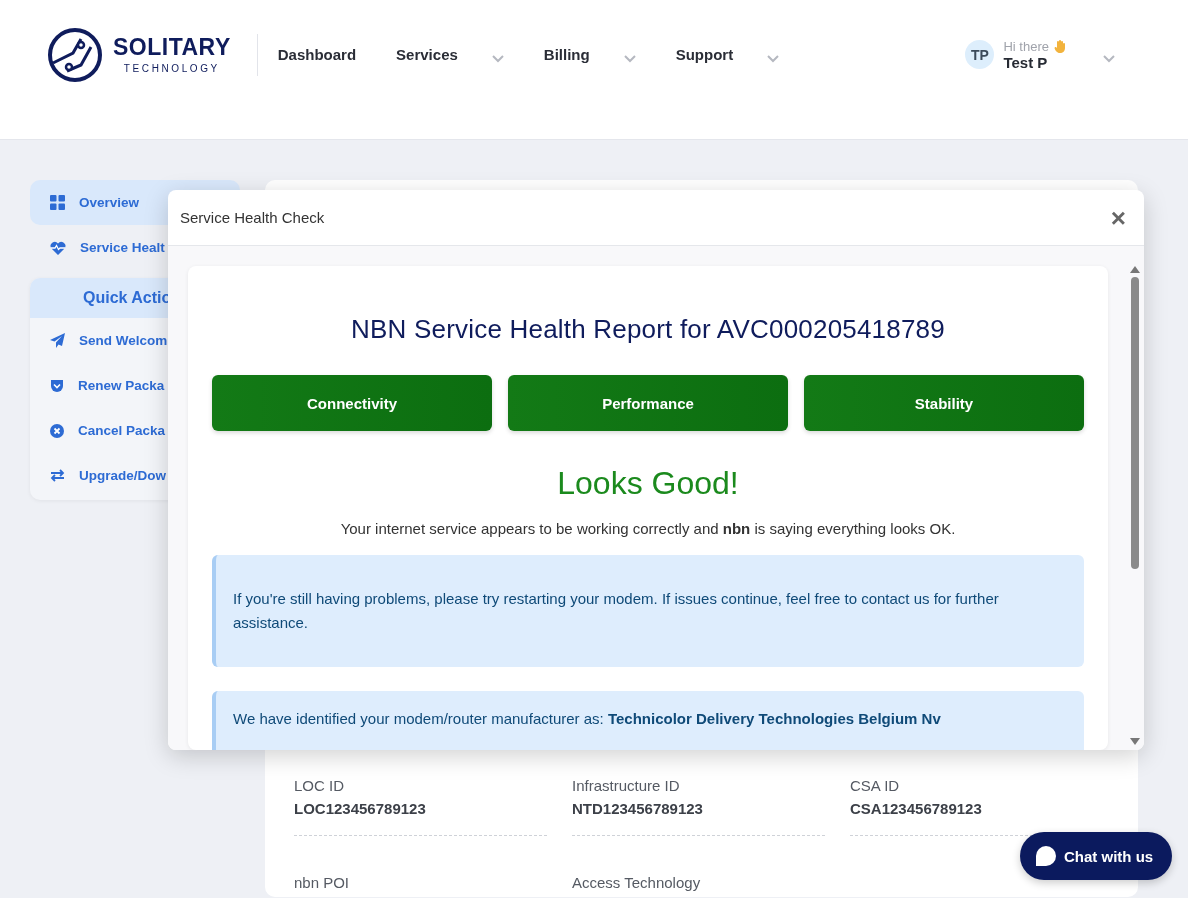 This screenshot has width=1188, height=898. I want to click on globe-circuit-logo-icon, so click(75, 54).